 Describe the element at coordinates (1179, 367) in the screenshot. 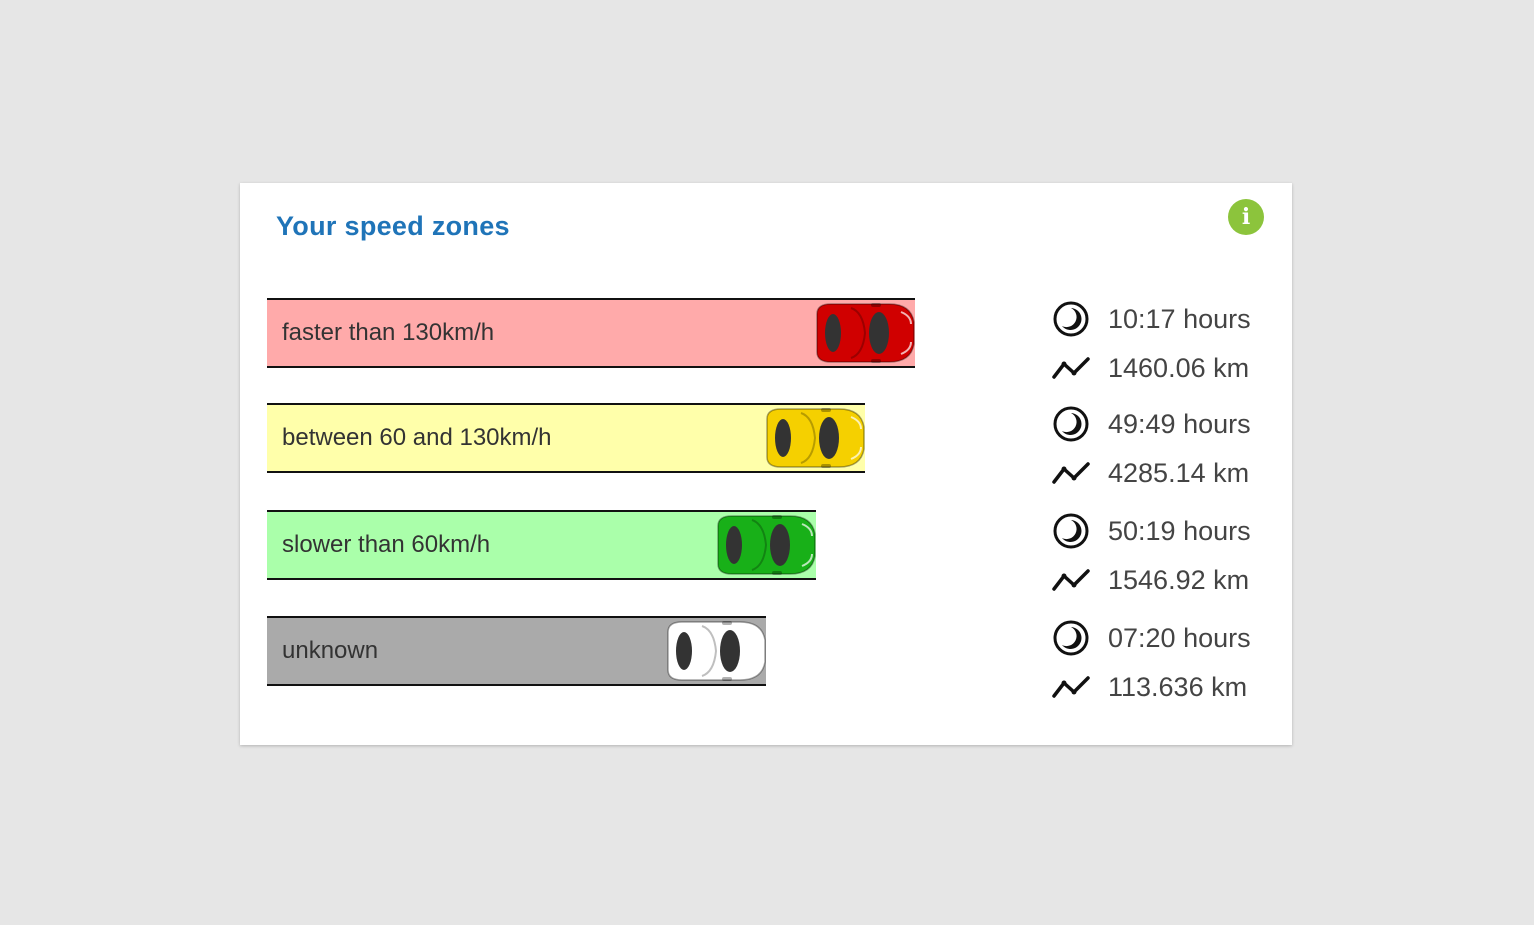

I see `distance-value: 1460.06 km` at that location.